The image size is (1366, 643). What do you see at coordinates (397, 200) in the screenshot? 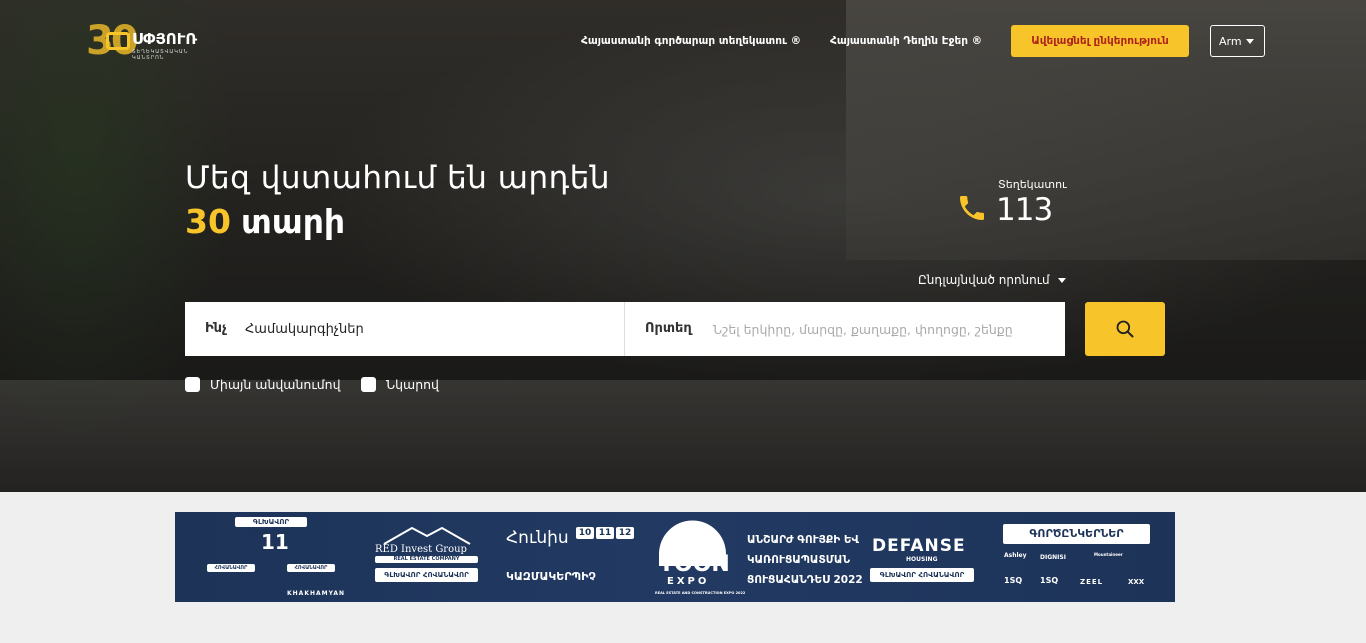
I see `hero-headline: Մեզ վստահում են արդեն 30 տարի` at bounding box center [397, 200].